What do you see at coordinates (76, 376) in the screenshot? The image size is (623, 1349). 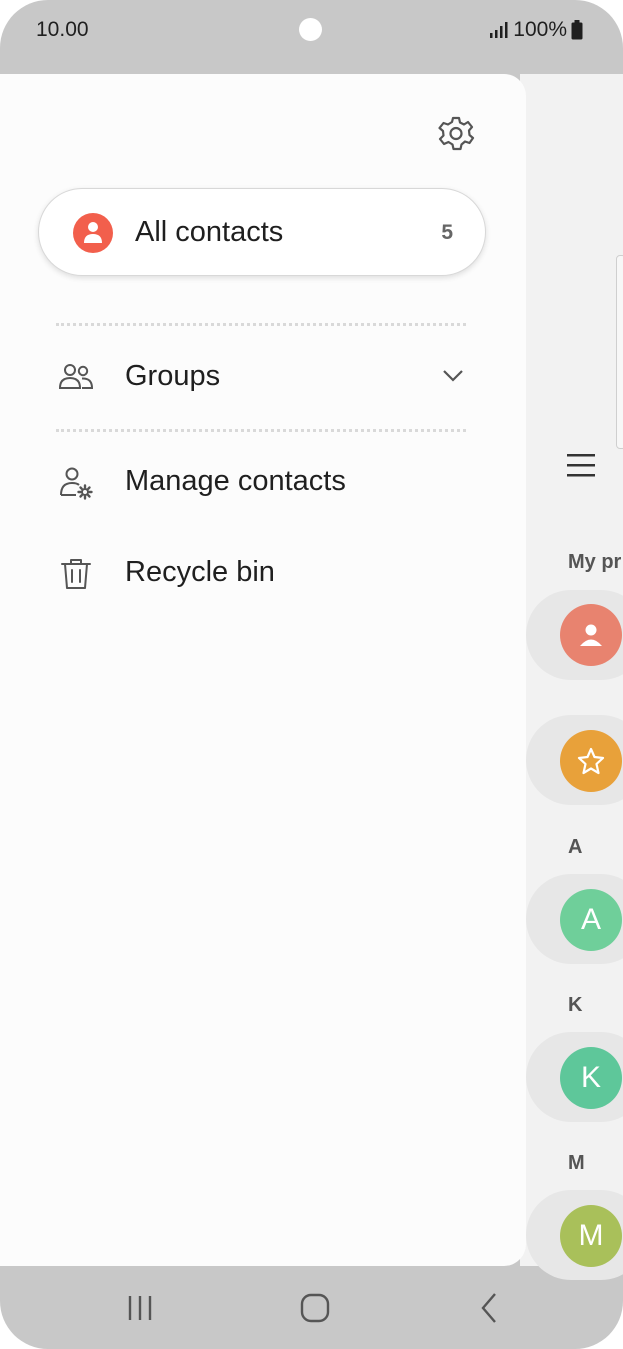 I see `group-icon` at bounding box center [76, 376].